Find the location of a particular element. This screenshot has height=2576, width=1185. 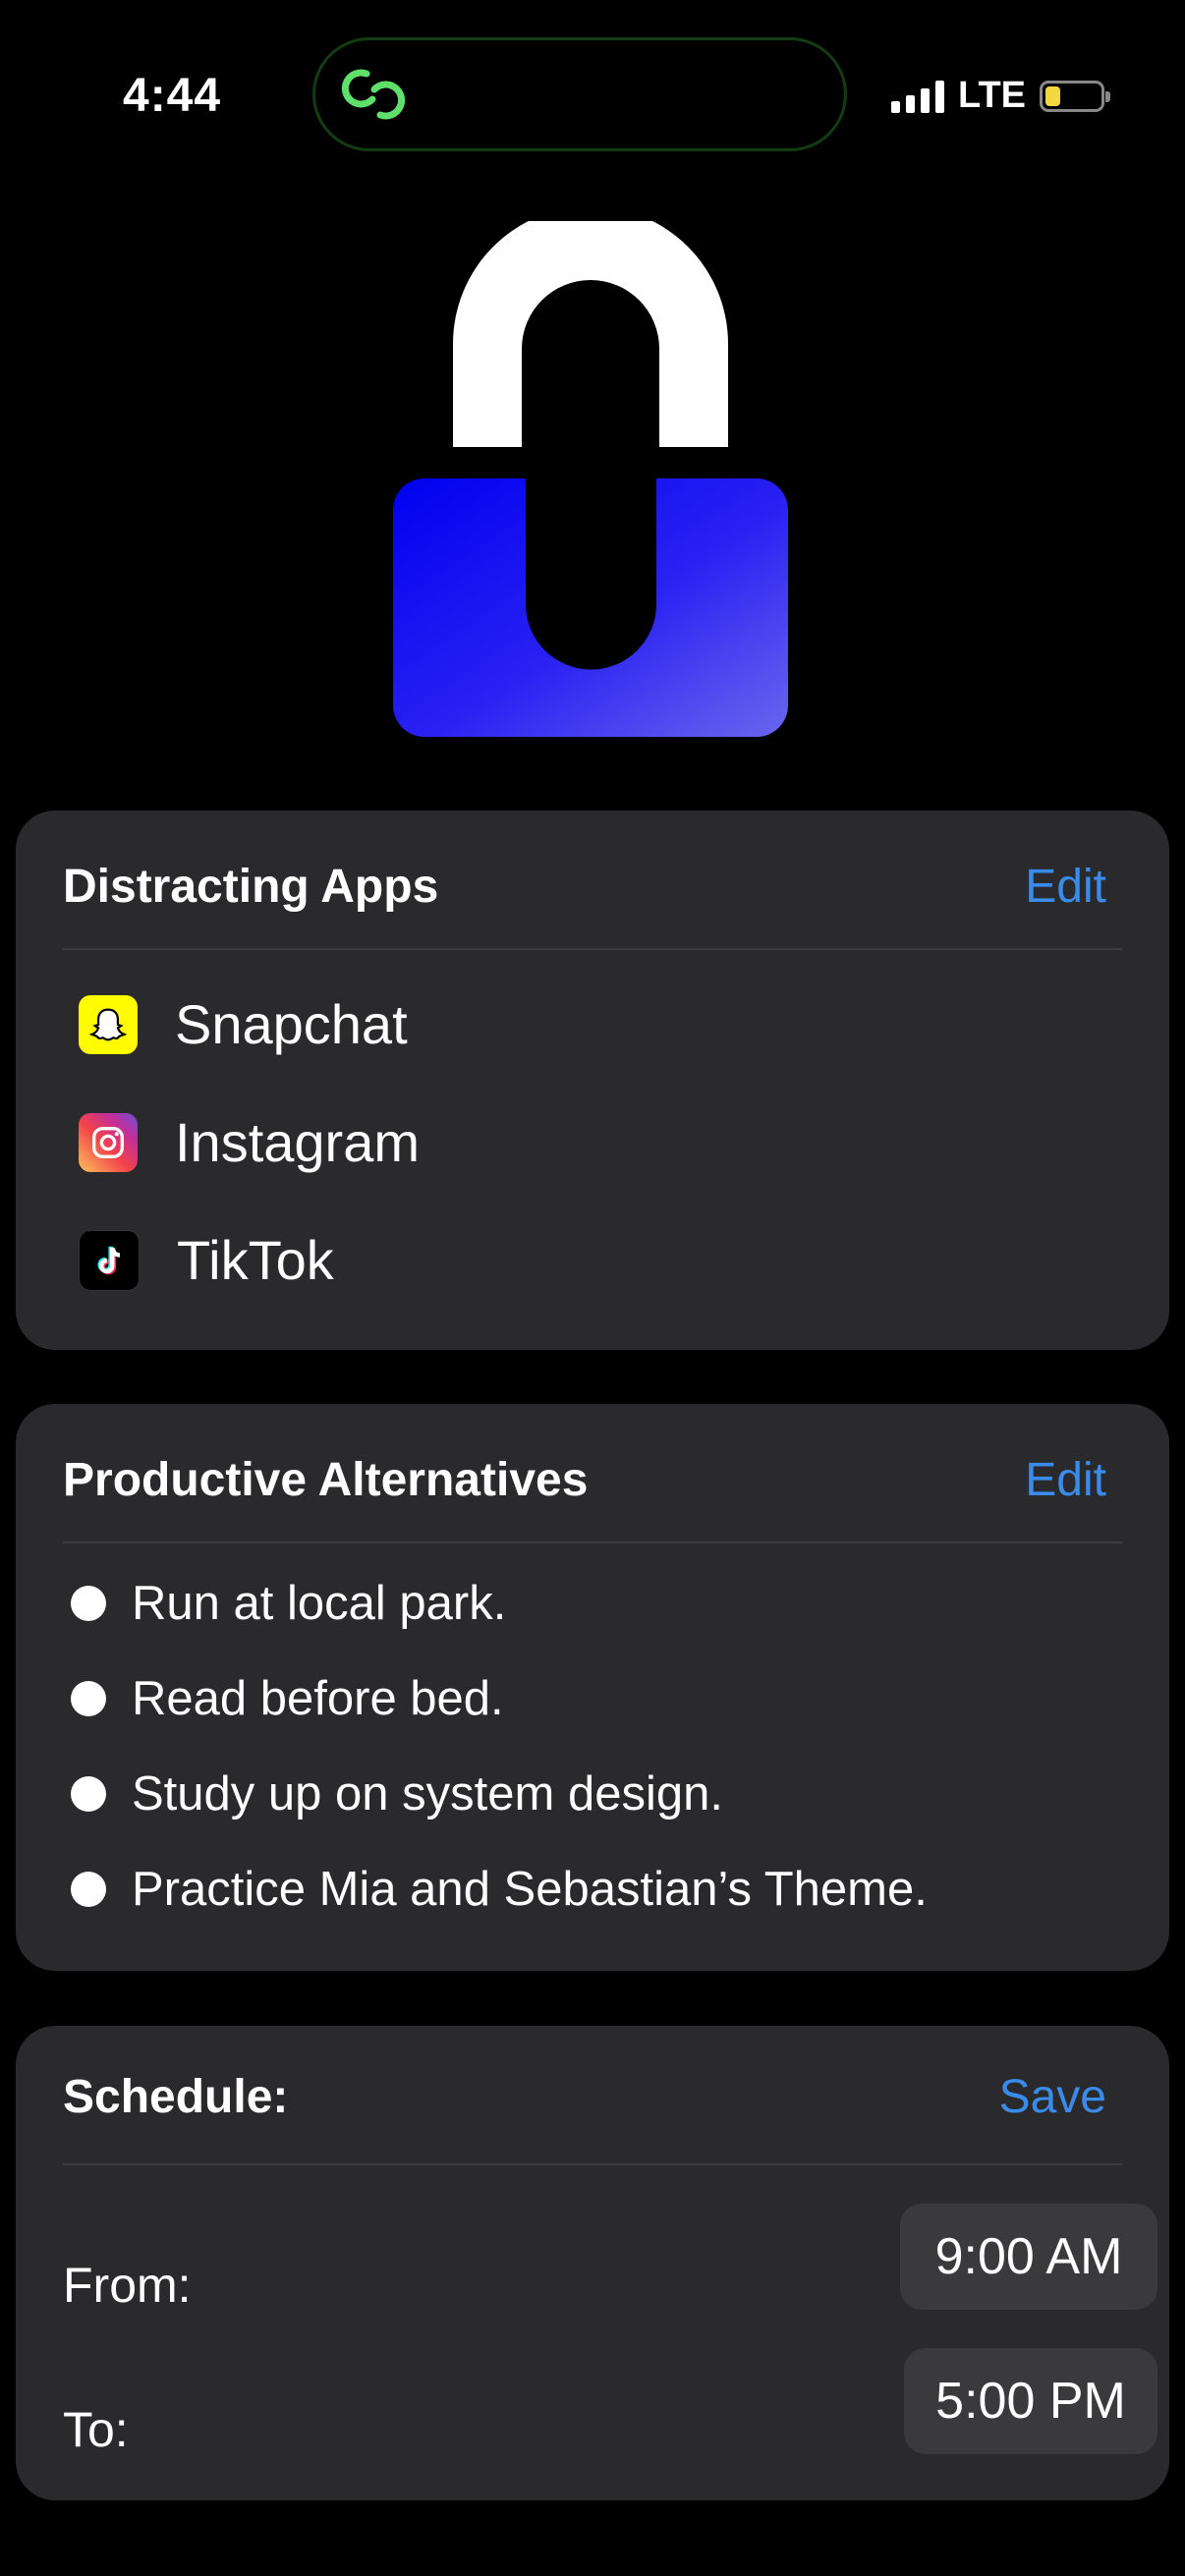

list-item-text: Study up on system design. is located at coordinates (428, 1793).